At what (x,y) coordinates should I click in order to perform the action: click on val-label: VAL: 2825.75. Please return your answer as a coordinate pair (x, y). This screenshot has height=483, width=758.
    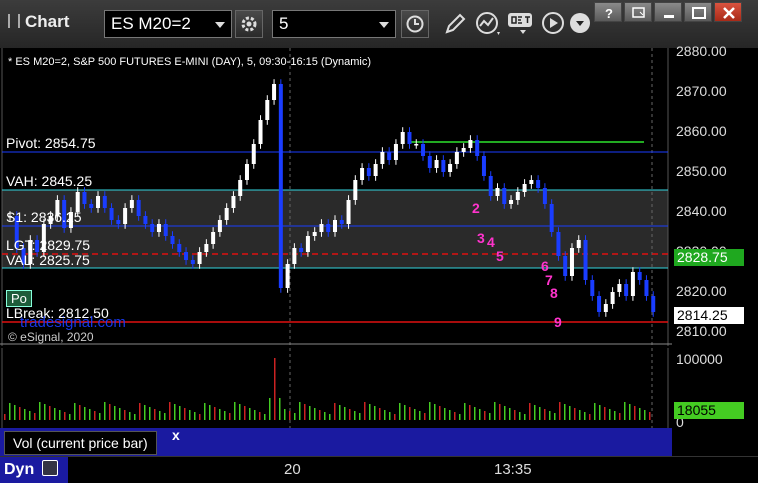
    Looking at the image, I should click on (48, 260).